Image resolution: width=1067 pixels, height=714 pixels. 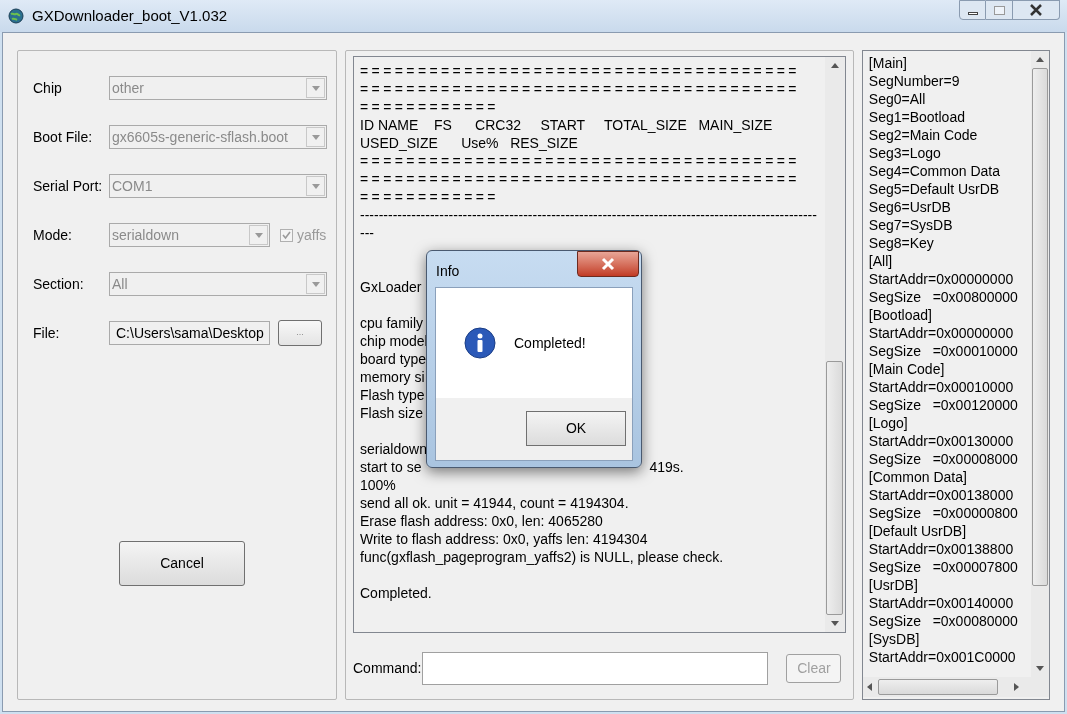 What do you see at coordinates (943, 513) in the screenshot?
I see `config-line: SegSize =0x00000800` at bounding box center [943, 513].